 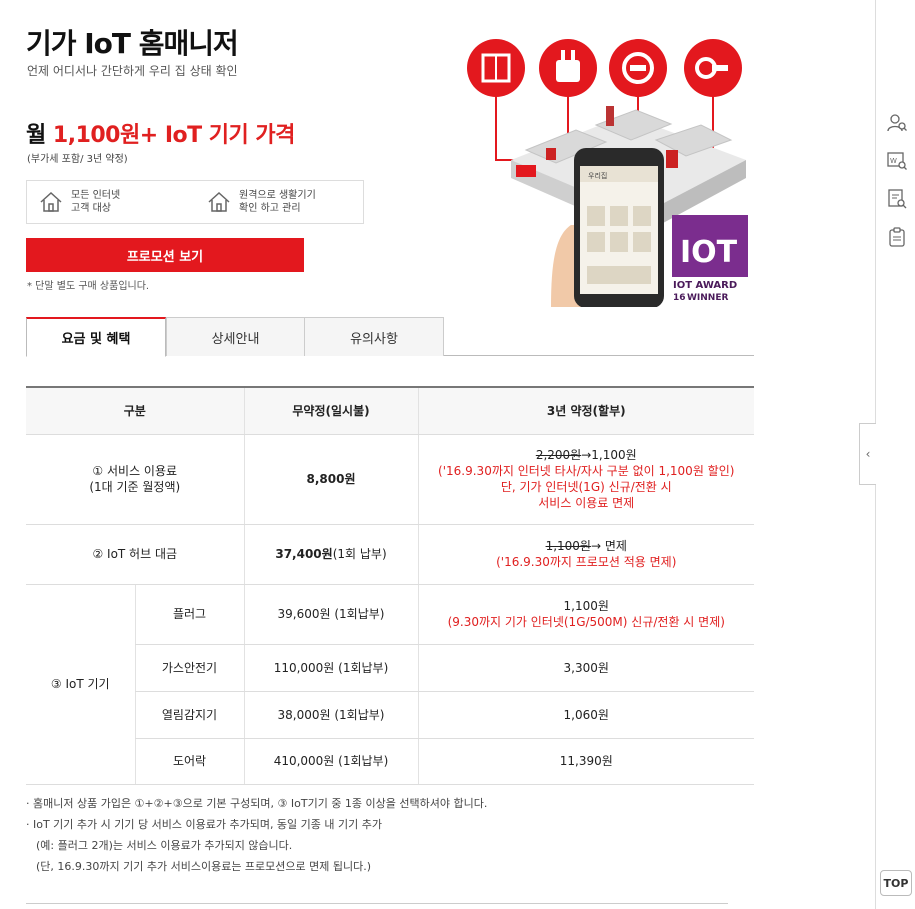 What do you see at coordinates (135, 554) in the screenshot?
I see `row-category: ② IoT 허브 대금` at bounding box center [135, 554].